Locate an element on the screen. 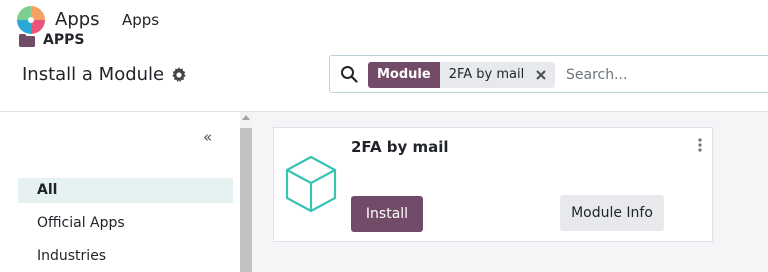  sidebar-item-label: Official Apps is located at coordinates (81, 223).